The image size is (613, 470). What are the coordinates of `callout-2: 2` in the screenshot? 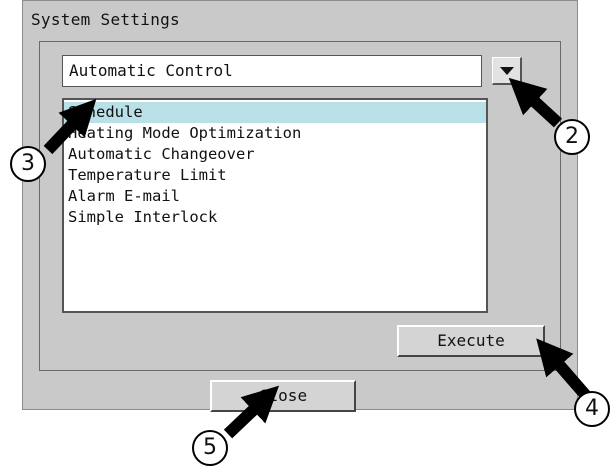 It's located at (572, 137).